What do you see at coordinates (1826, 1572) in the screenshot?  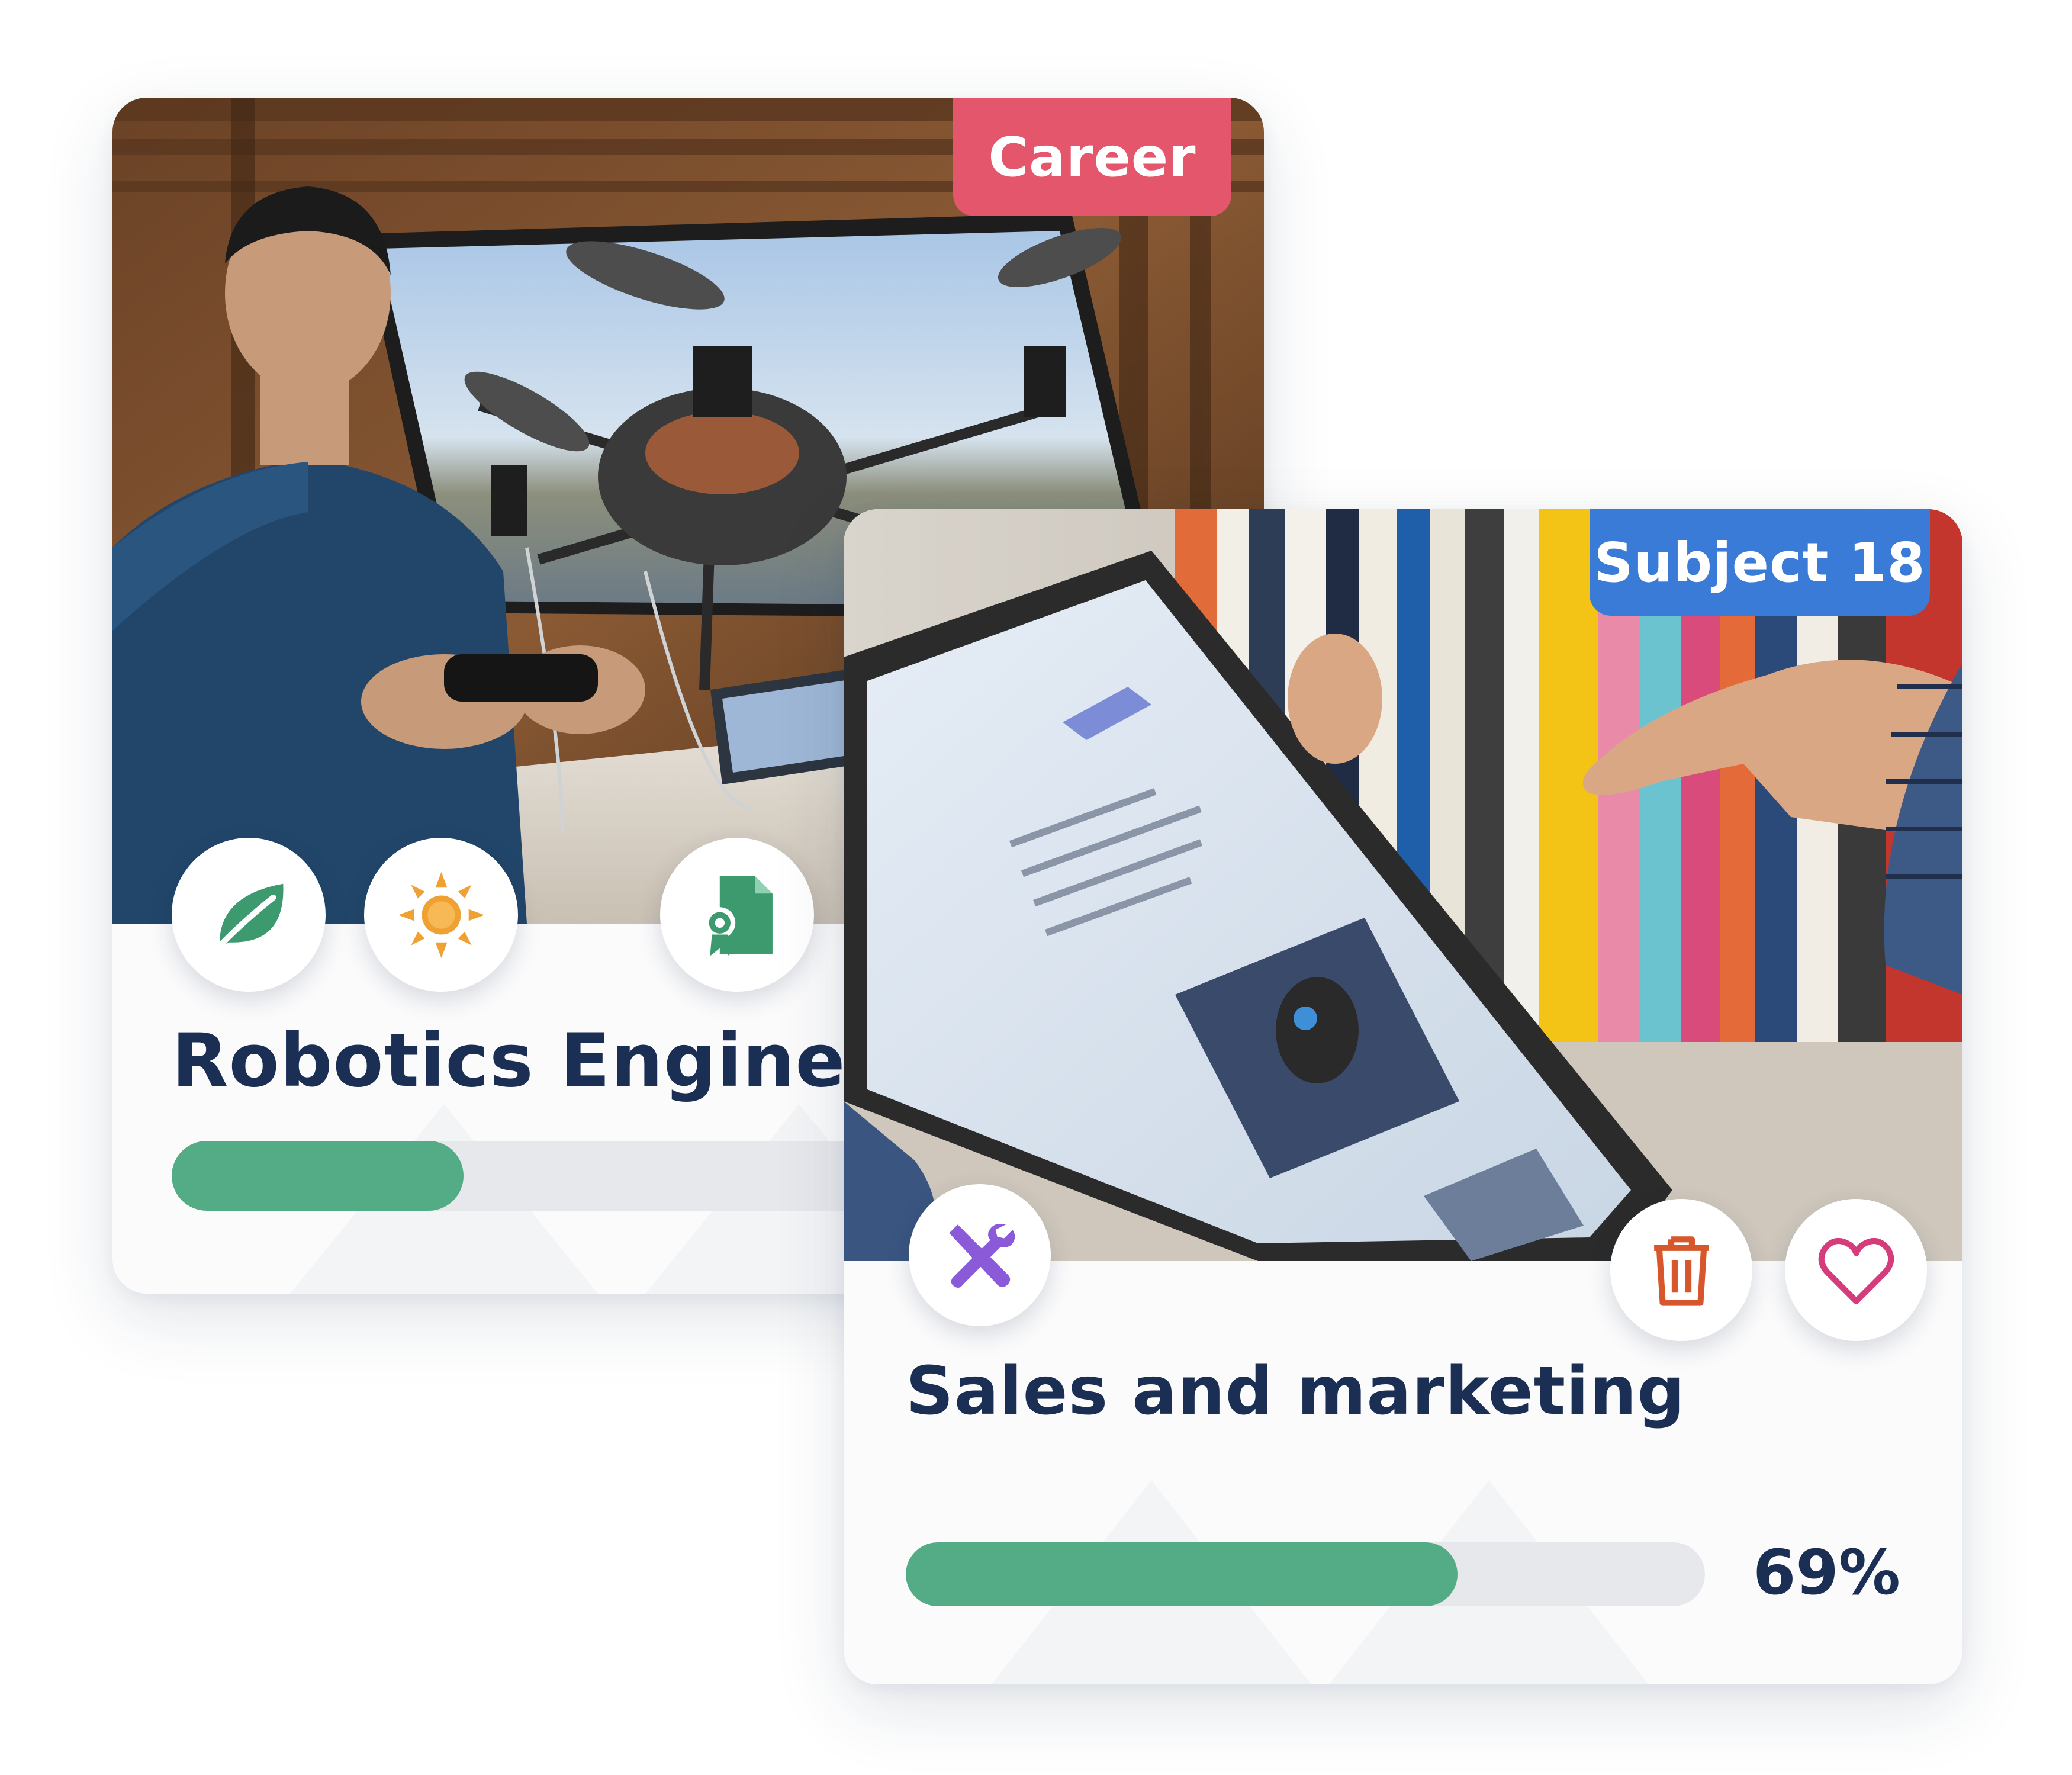 I see `subject-progress-label: 69%` at bounding box center [1826, 1572].